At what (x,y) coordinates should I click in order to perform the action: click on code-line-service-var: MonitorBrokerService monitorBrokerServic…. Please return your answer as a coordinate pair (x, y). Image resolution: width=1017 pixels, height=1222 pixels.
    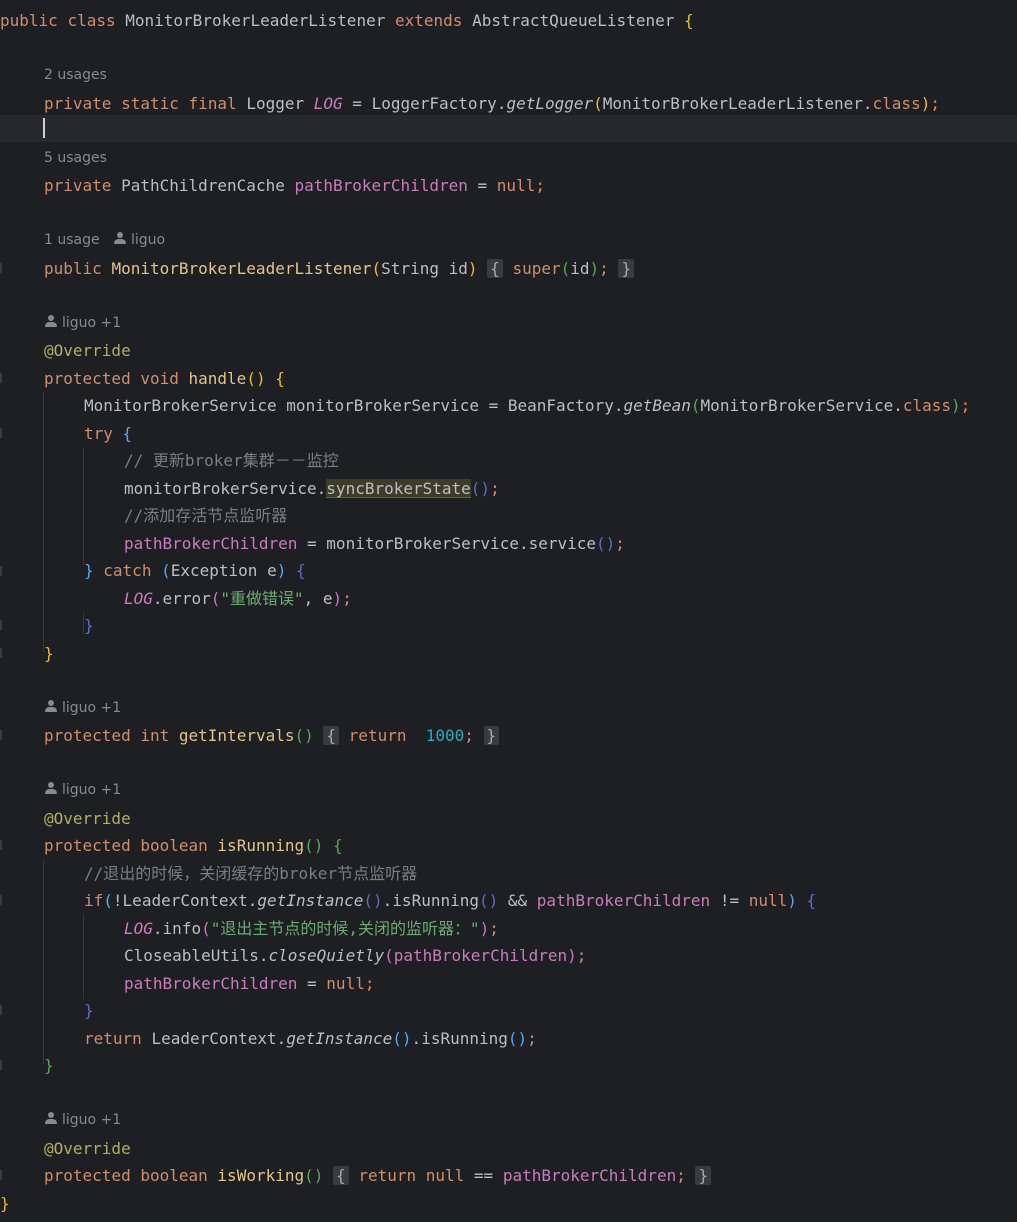
    Looking at the image, I should click on (508, 405).